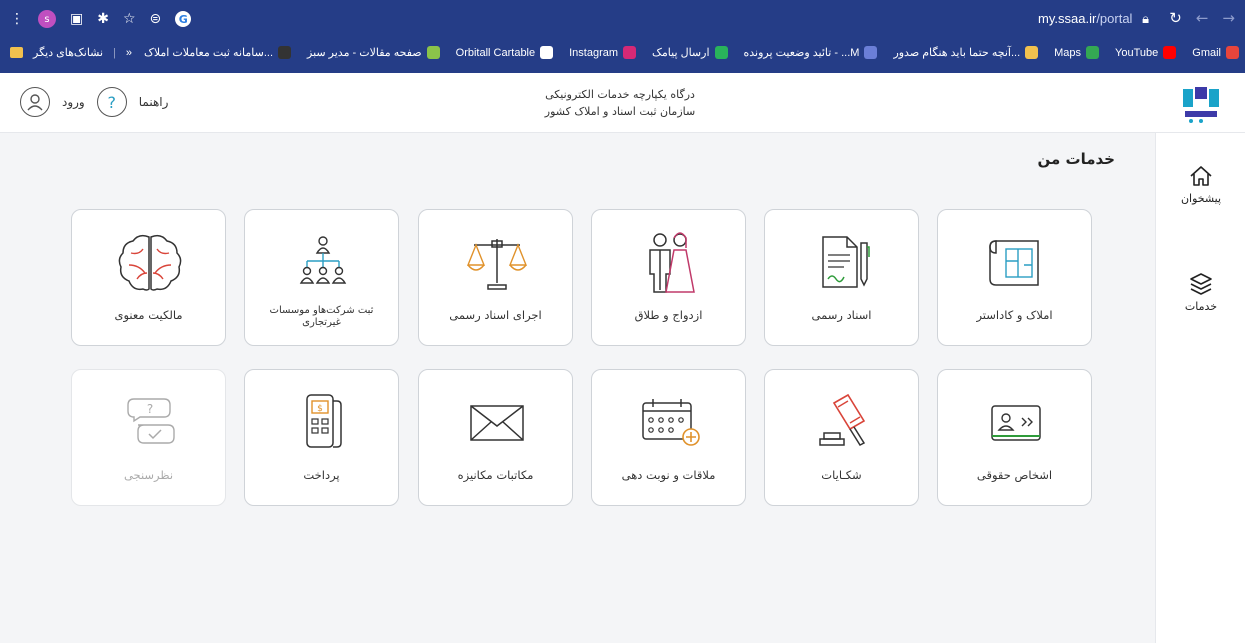 The image size is (1245, 643). What do you see at coordinates (681, 53) in the screenshot?
I see `bookmark-label: ارسال پیامک` at bounding box center [681, 53].